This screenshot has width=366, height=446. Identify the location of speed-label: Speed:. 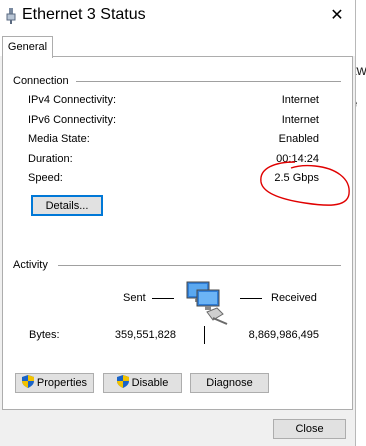
(45, 178).